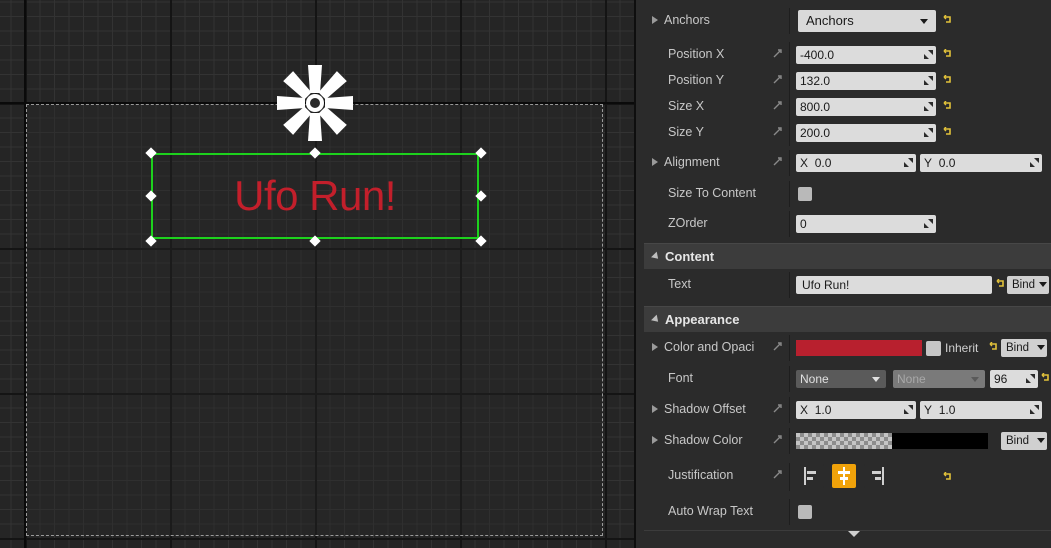  Describe the element at coordinates (656, 256) in the screenshot. I see `collapse-triangle-icon` at that location.